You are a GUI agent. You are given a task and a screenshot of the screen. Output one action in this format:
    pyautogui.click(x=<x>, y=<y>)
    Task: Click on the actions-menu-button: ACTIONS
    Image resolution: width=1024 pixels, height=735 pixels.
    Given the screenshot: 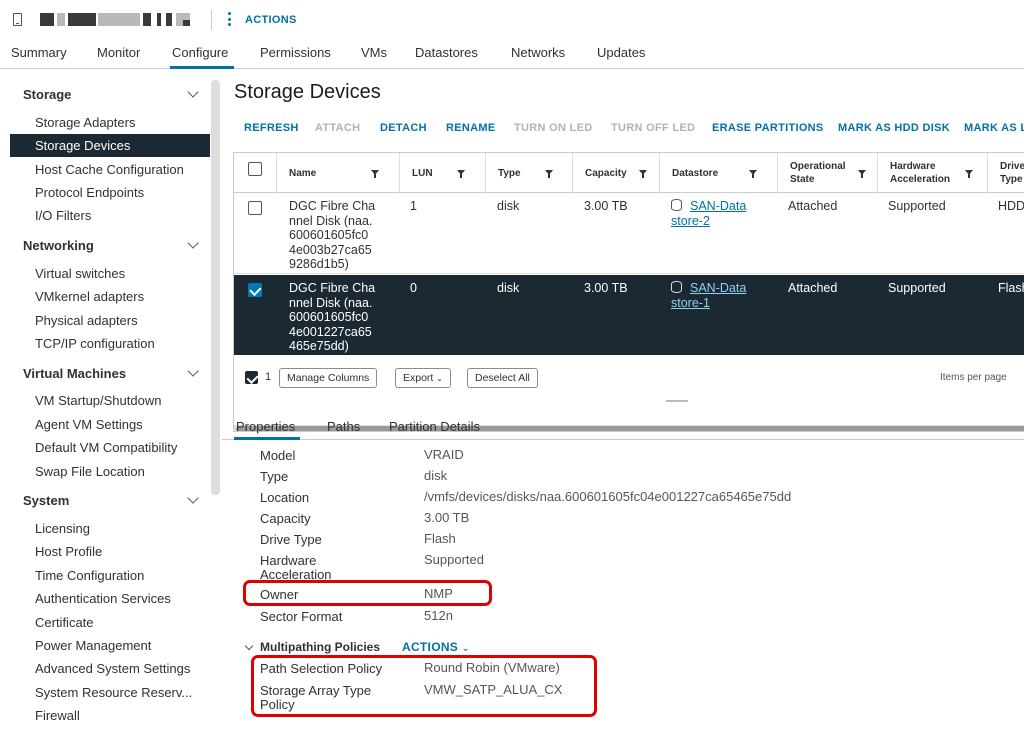 What is the action you would take?
    pyautogui.click(x=271, y=20)
    